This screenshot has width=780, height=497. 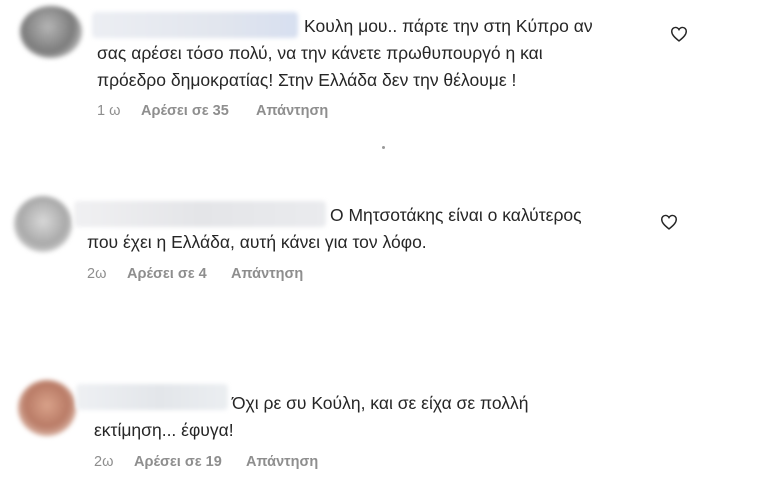 I want to click on comment-text-line: εκτίμηση... έφυγα!, so click(x=164, y=430).